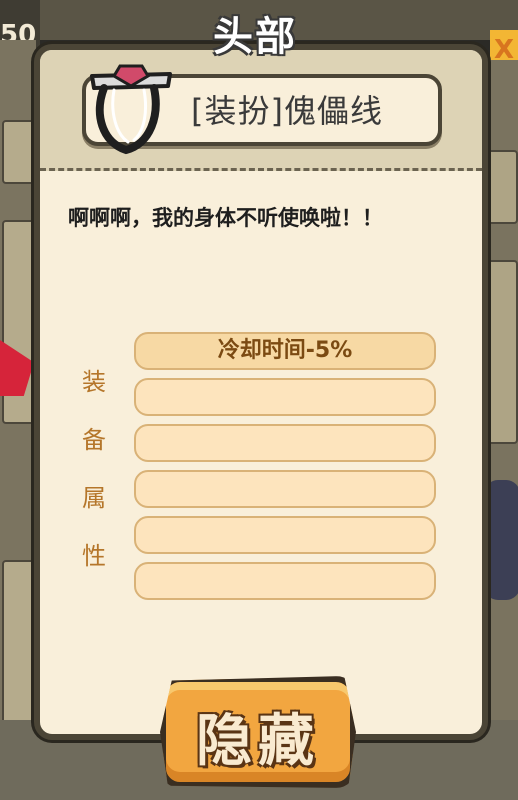 The image size is (518, 800). What do you see at coordinates (94, 440) in the screenshot?
I see `attr-label-char: 备` at bounding box center [94, 440].